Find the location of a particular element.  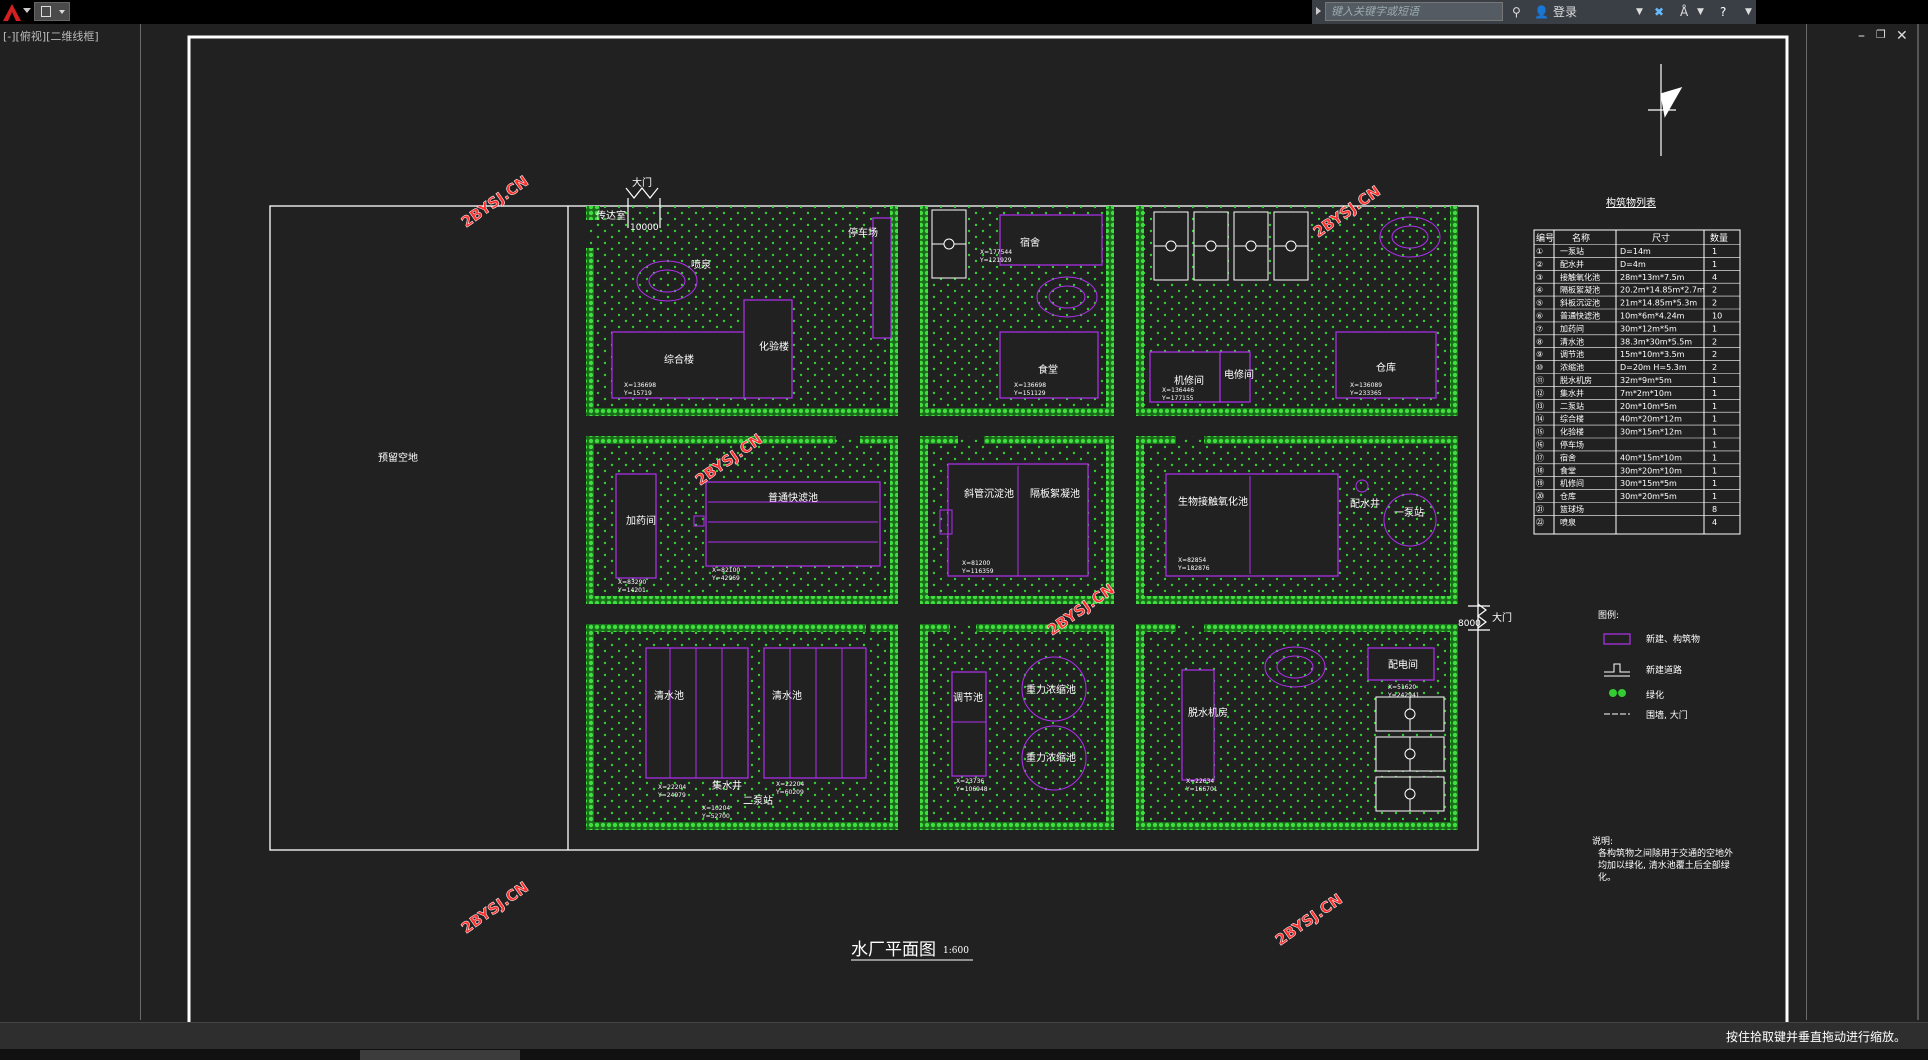

command-line is located at coordinates (964, 1035).